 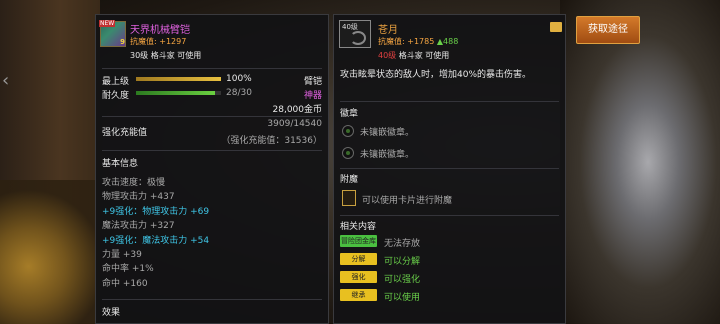 What do you see at coordinates (116, 82) in the screenshot?
I see `upgrade-label: 最上级` at bounding box center [116, 82].